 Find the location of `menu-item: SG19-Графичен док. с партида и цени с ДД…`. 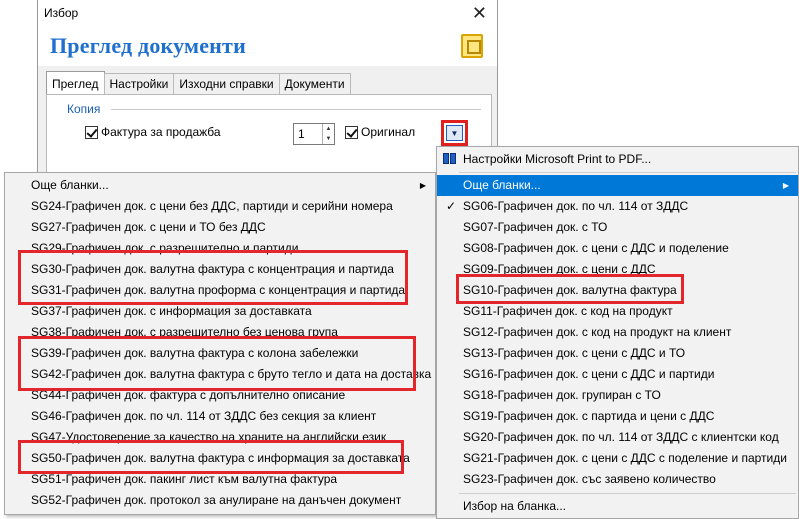

menu-item: SG19-Графичен док. с партида и цени с ДД… is located at coordinates (617, 416).